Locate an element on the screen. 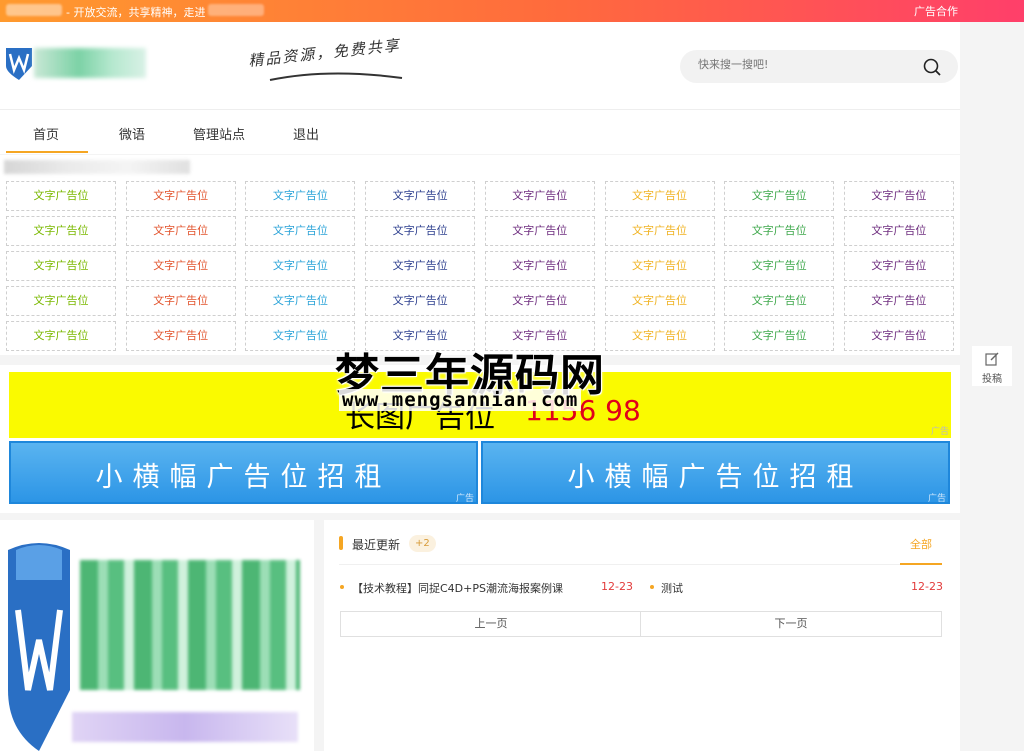 The width and height of the screenshot is (1024, 751). nav-item-logout: 退出 is located at coordinates (306, 133).